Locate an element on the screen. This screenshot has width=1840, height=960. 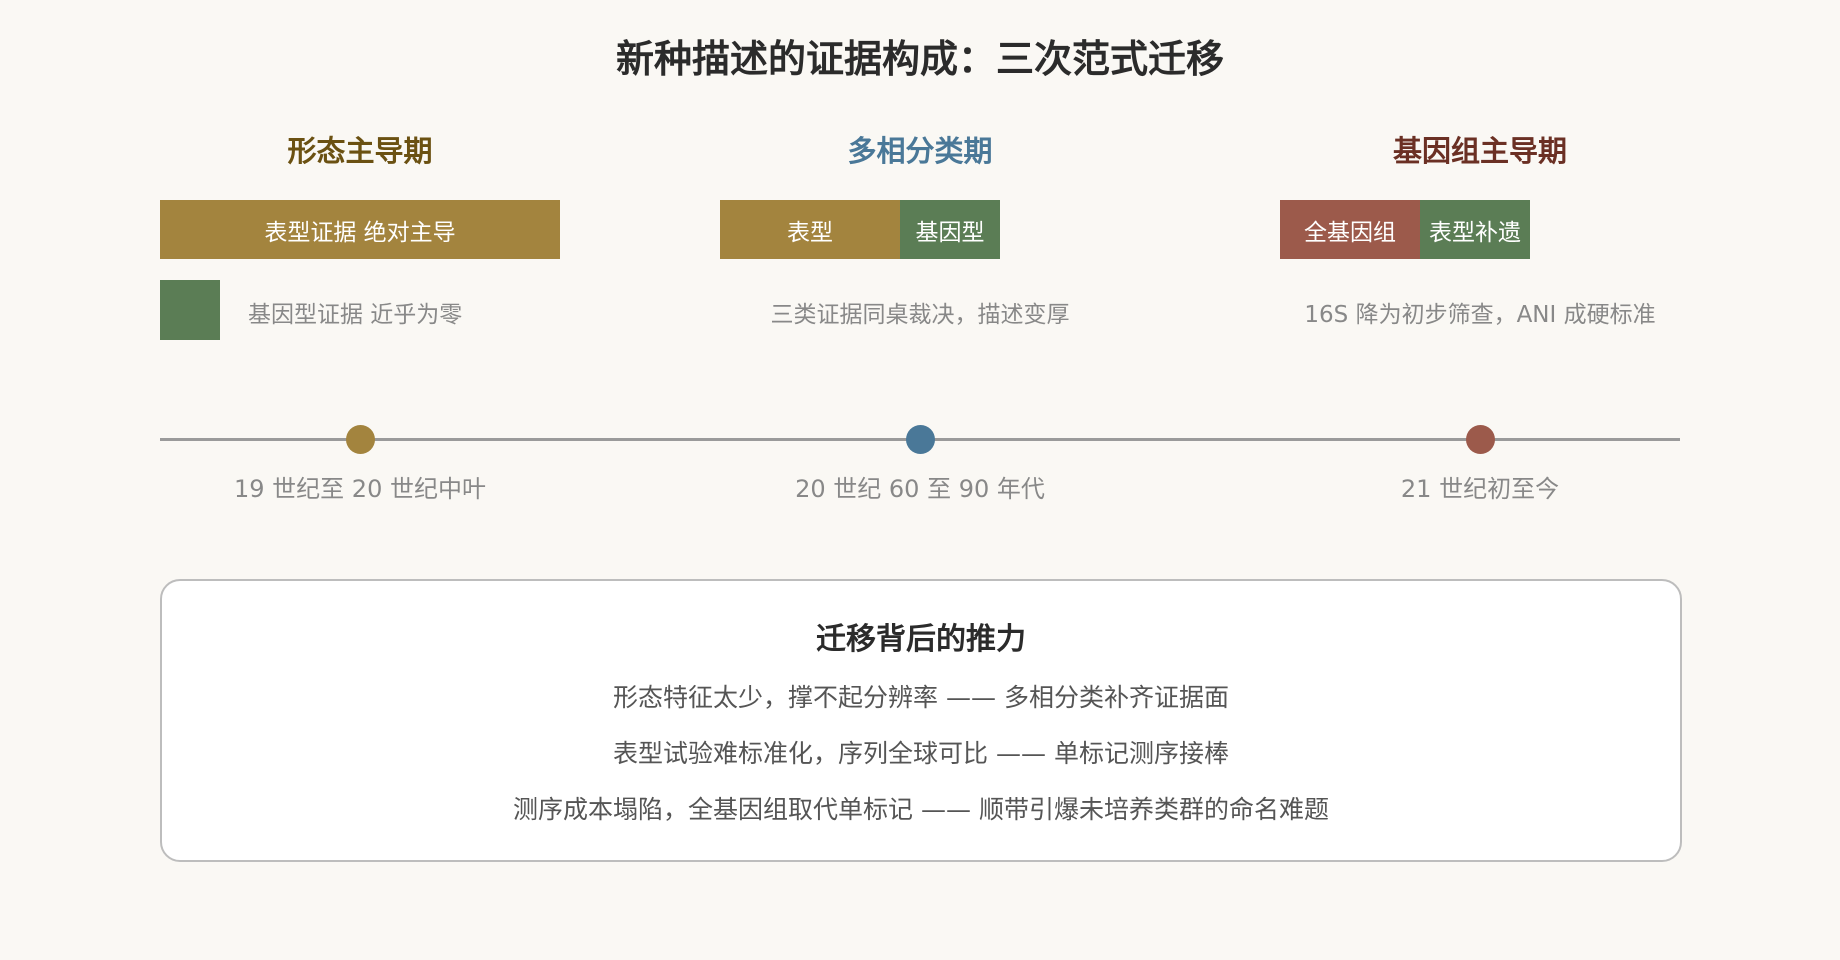
driver-line-2: 表型试验难标准化，序列全球可比 —— 单标记测序接棒 is located at coordinates (921, 753).